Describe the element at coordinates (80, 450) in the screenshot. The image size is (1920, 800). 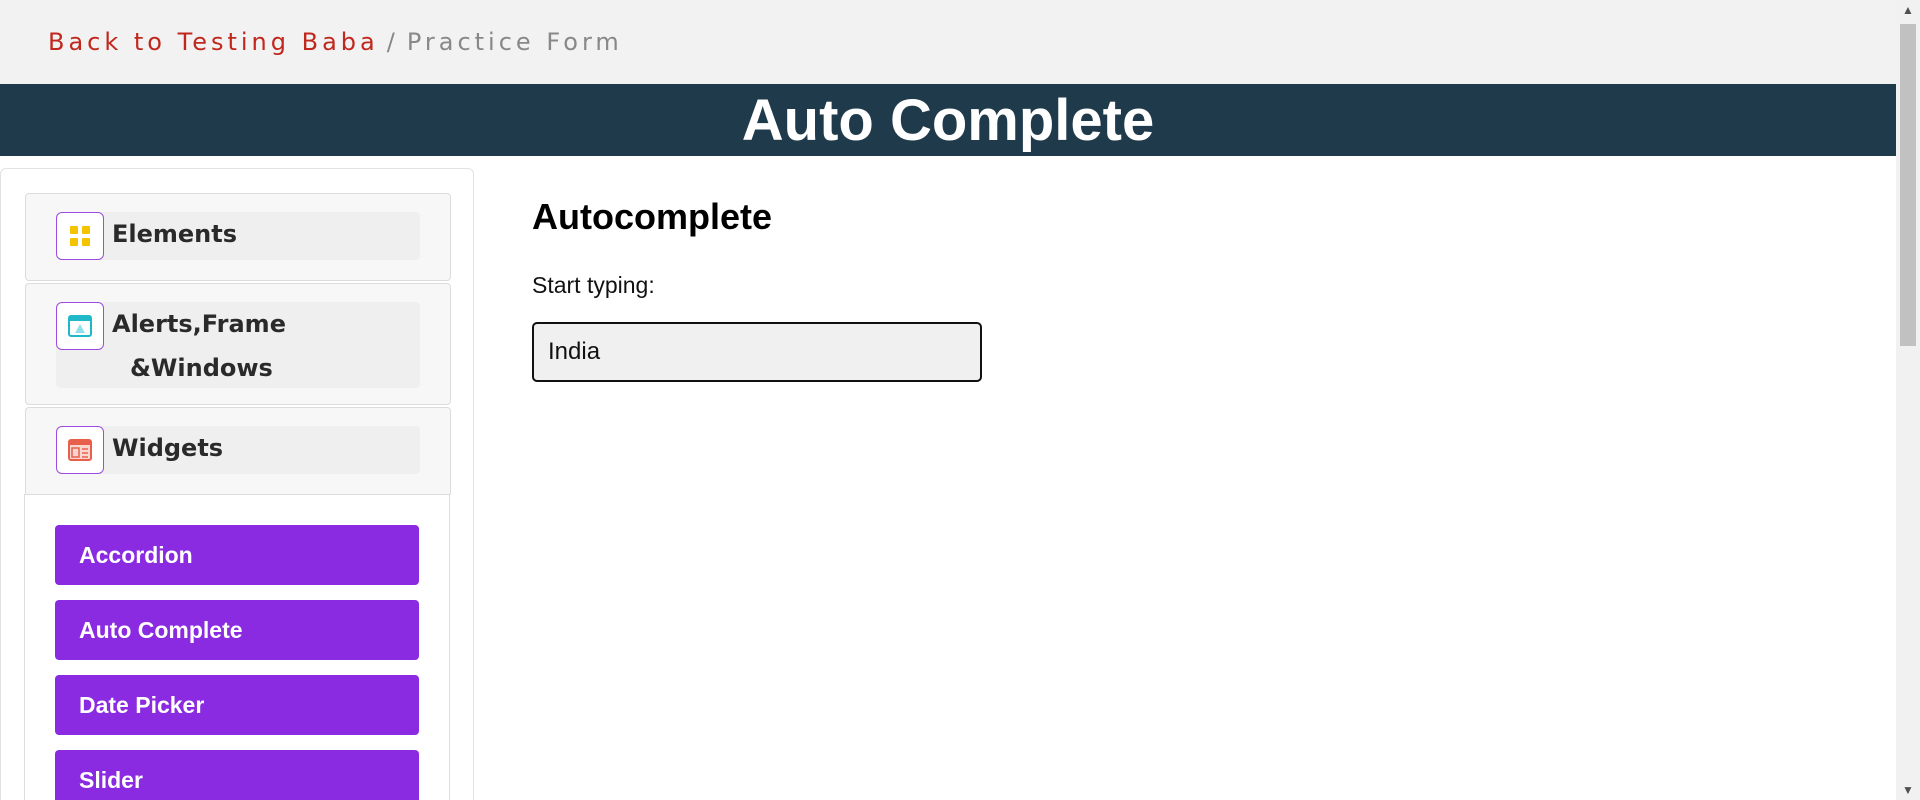
I see `widgets-icon` at that location.